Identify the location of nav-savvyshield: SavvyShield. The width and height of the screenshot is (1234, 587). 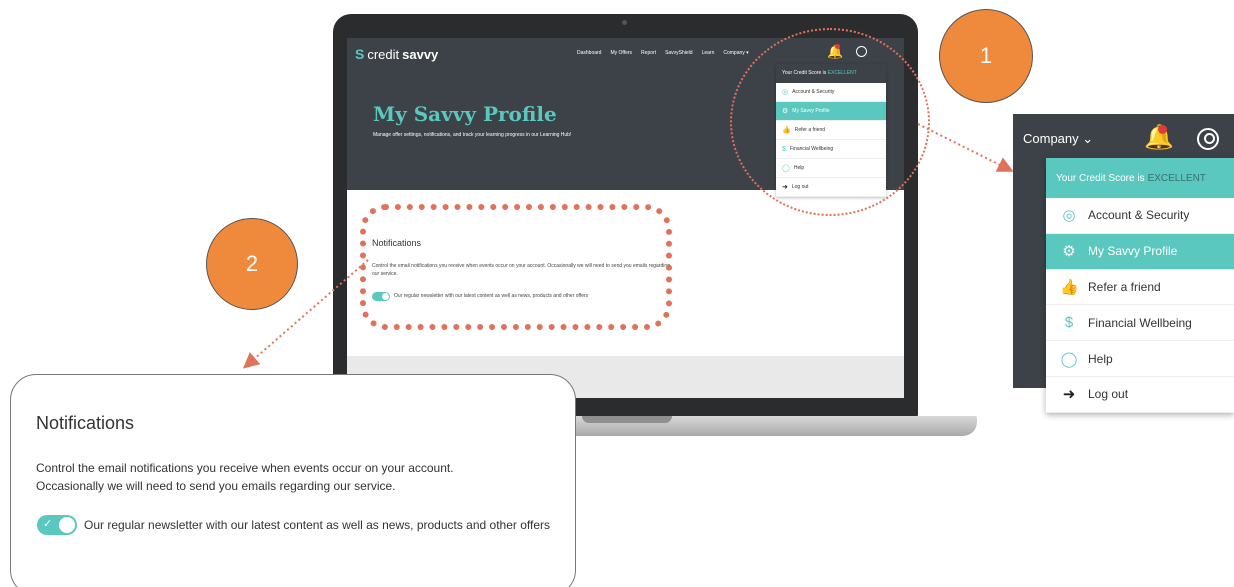
(679, 53).